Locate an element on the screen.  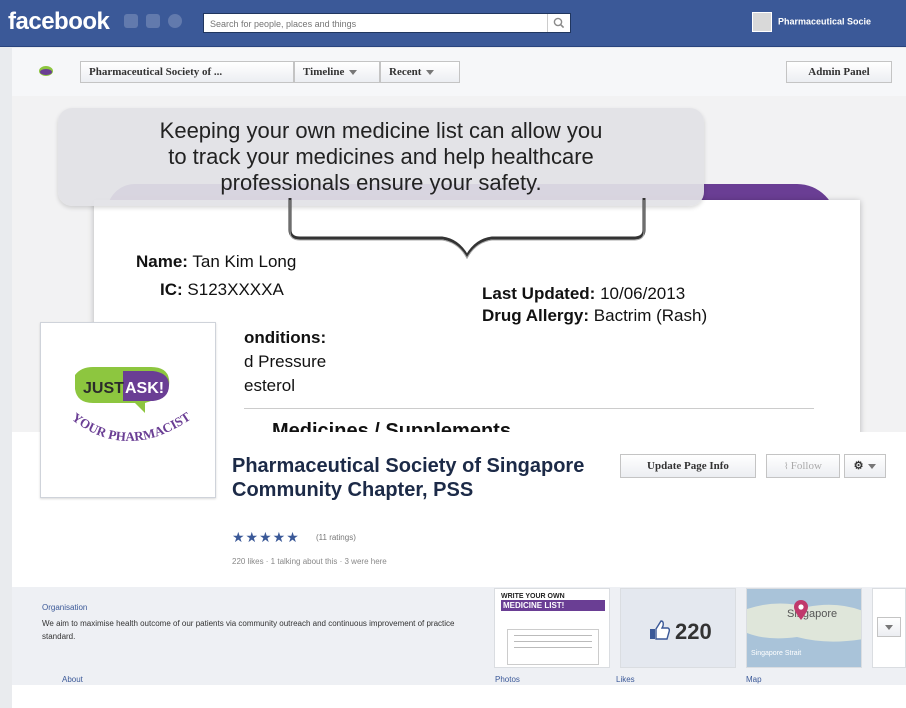
likes-link: Likes is located at coordinates (625, 679).